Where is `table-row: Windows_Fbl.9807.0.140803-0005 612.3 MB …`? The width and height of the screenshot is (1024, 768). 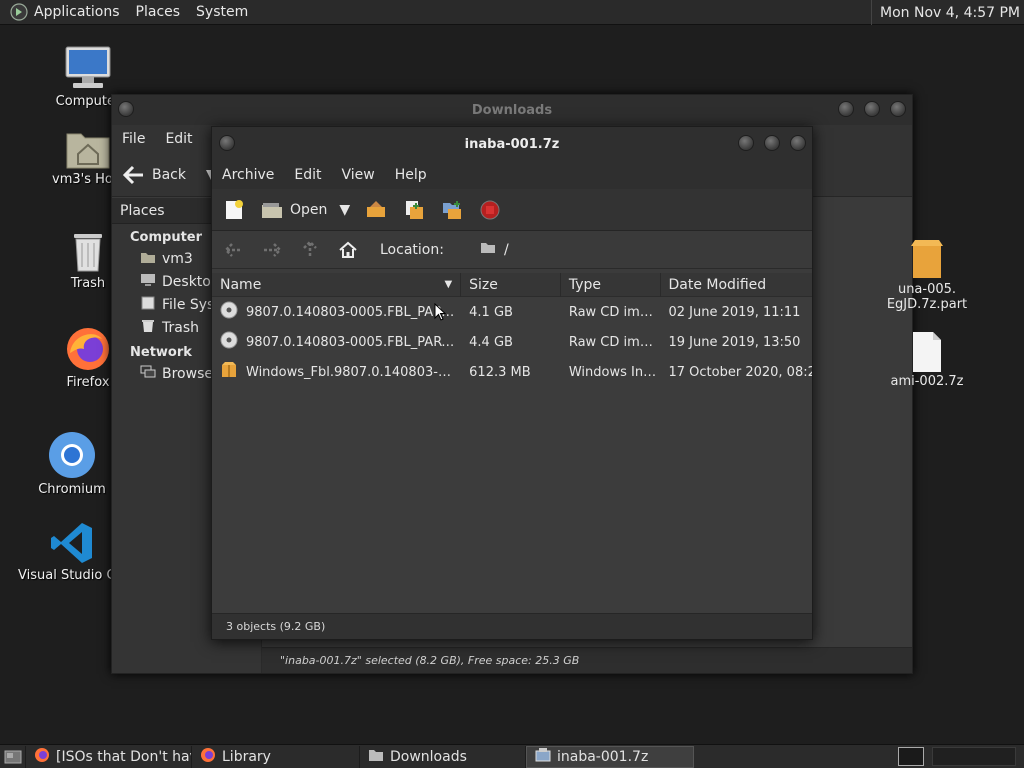
table-row: Windows_Fbl.9807.0.140803-0005 612.3 MB … is located at coordinates (512, 372).